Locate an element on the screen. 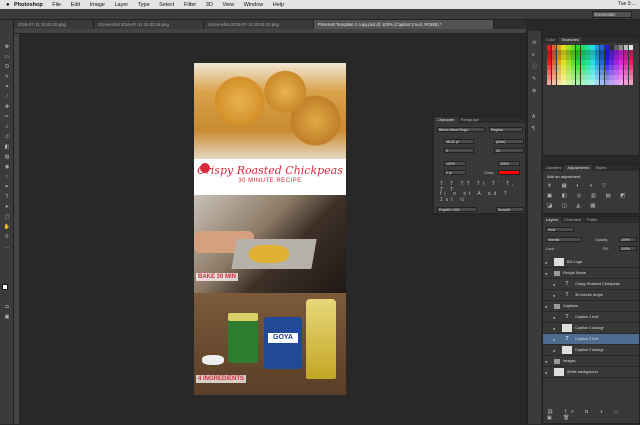  tab-channels: Channels is located at coordinates (572, 220).